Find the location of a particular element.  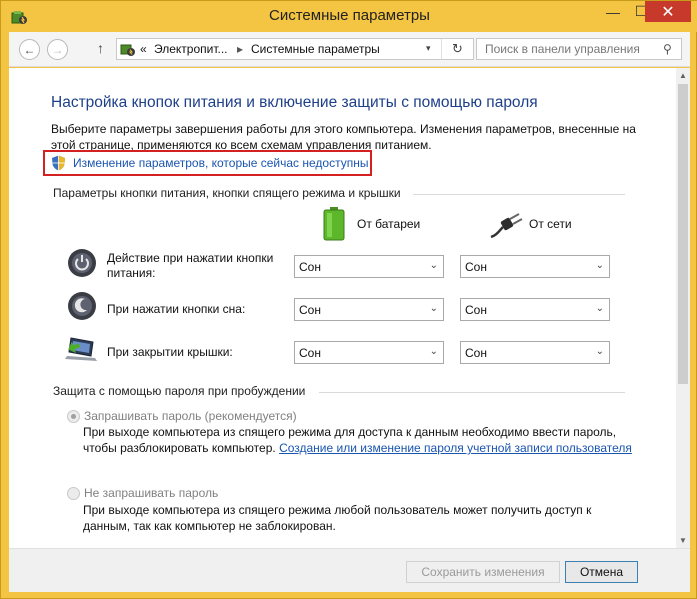

back-button: ← is located at coordinates (29, 49).